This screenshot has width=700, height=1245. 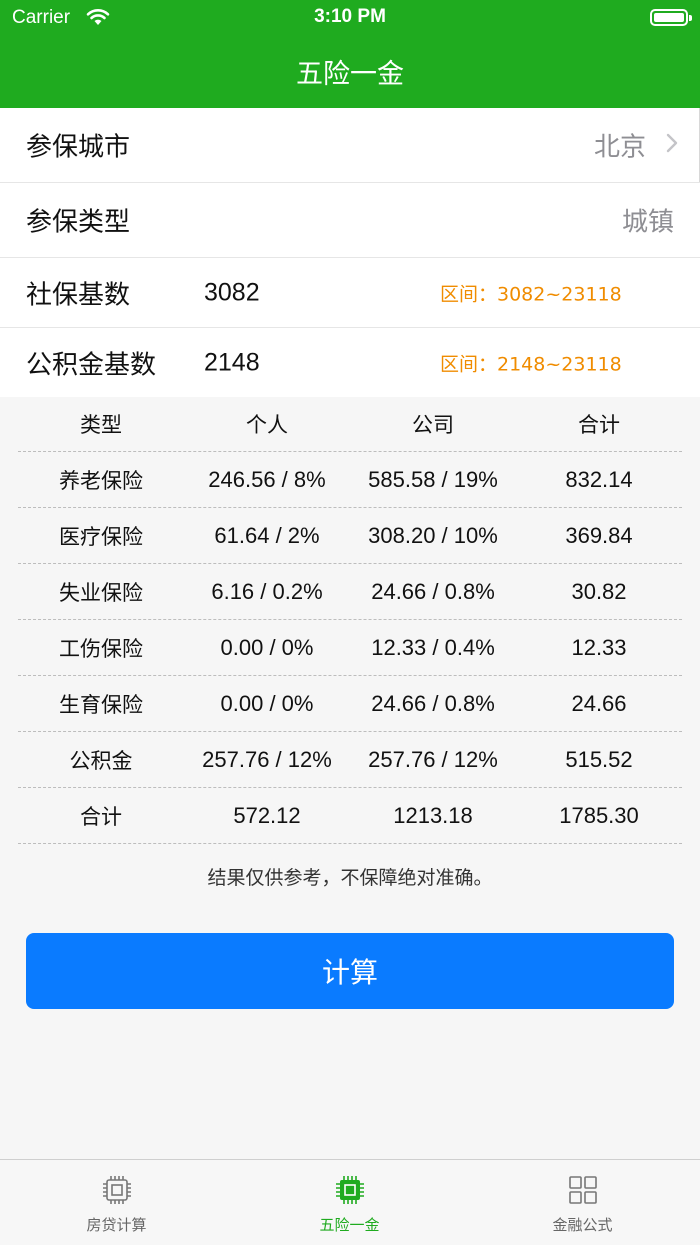 I want to click on calculate-button: 计算, so click(x=350, y=971).